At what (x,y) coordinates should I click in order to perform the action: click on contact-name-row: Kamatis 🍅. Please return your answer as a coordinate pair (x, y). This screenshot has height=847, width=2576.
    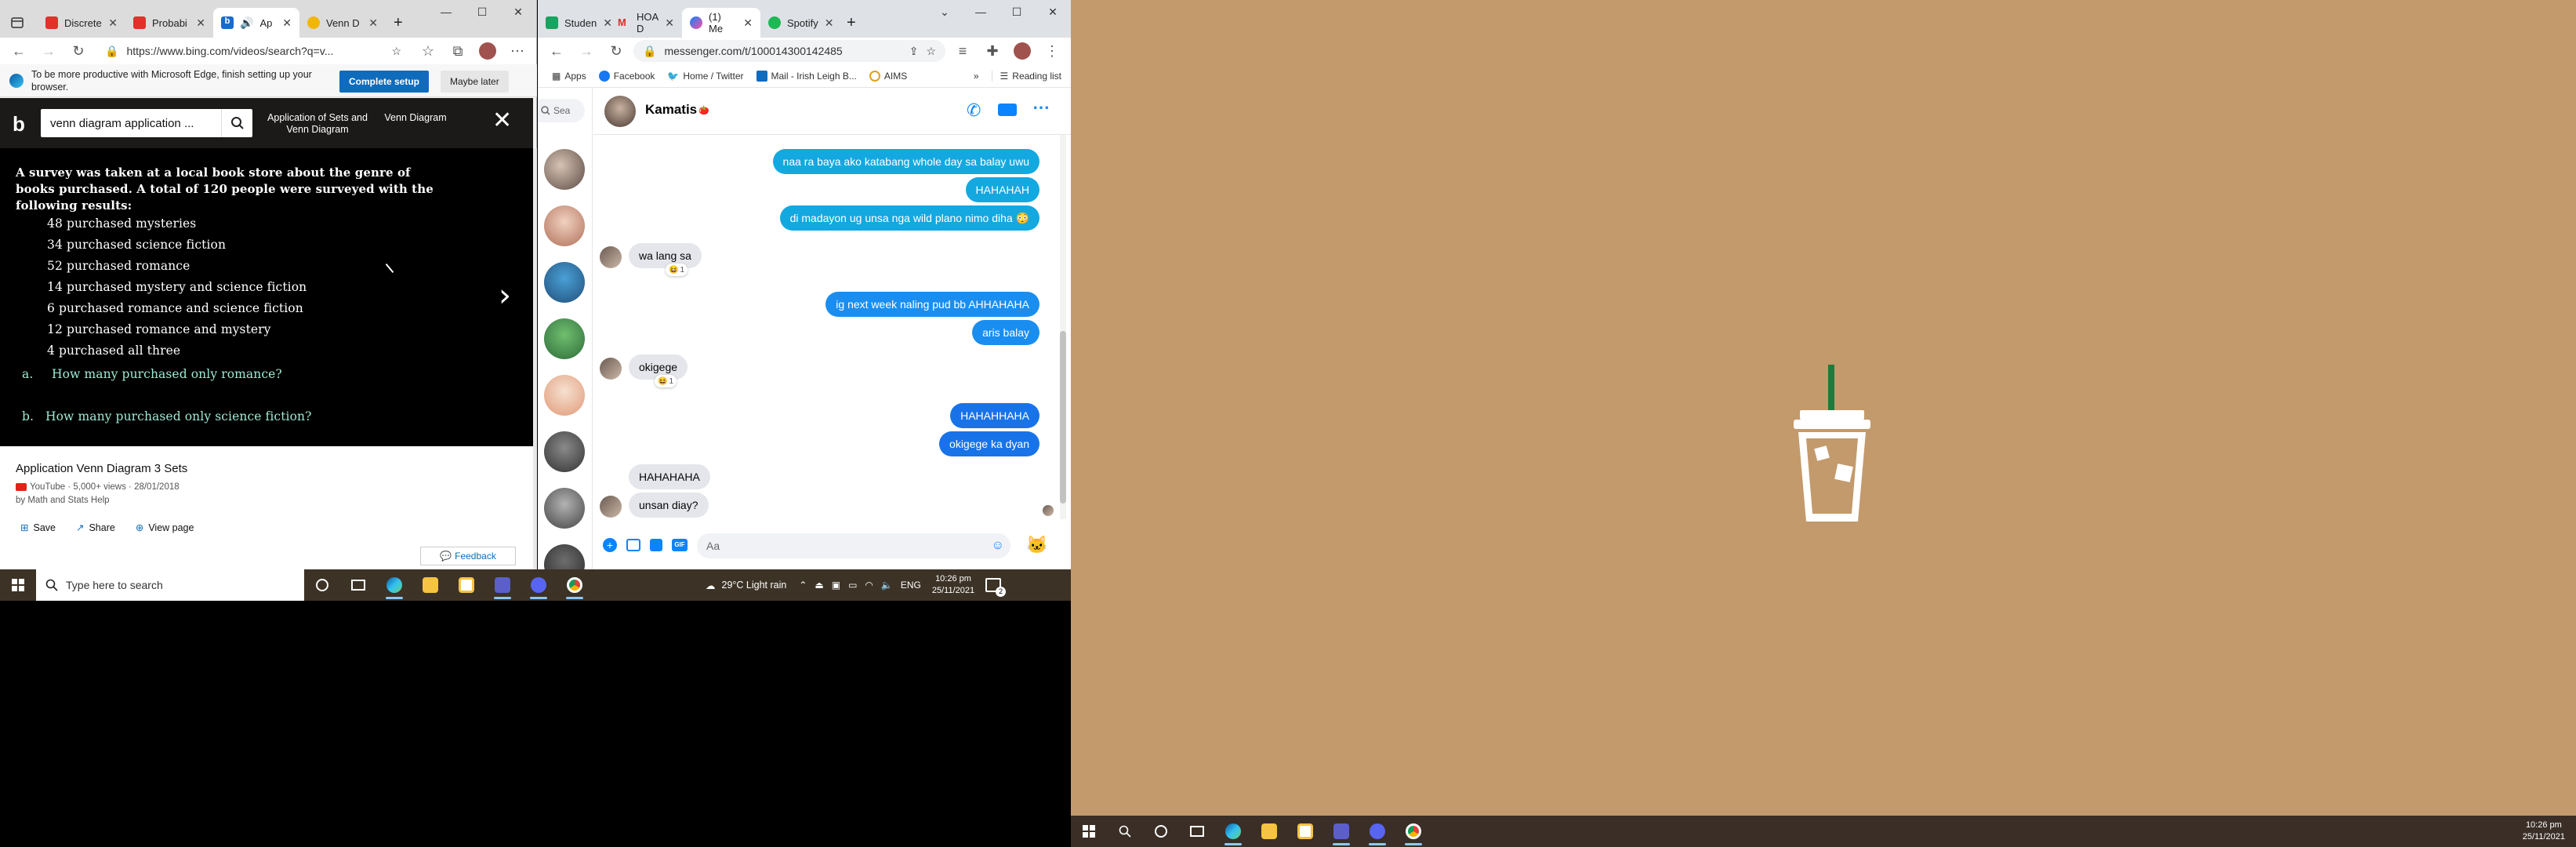
    Looking at the image, I should click on (677, 110).